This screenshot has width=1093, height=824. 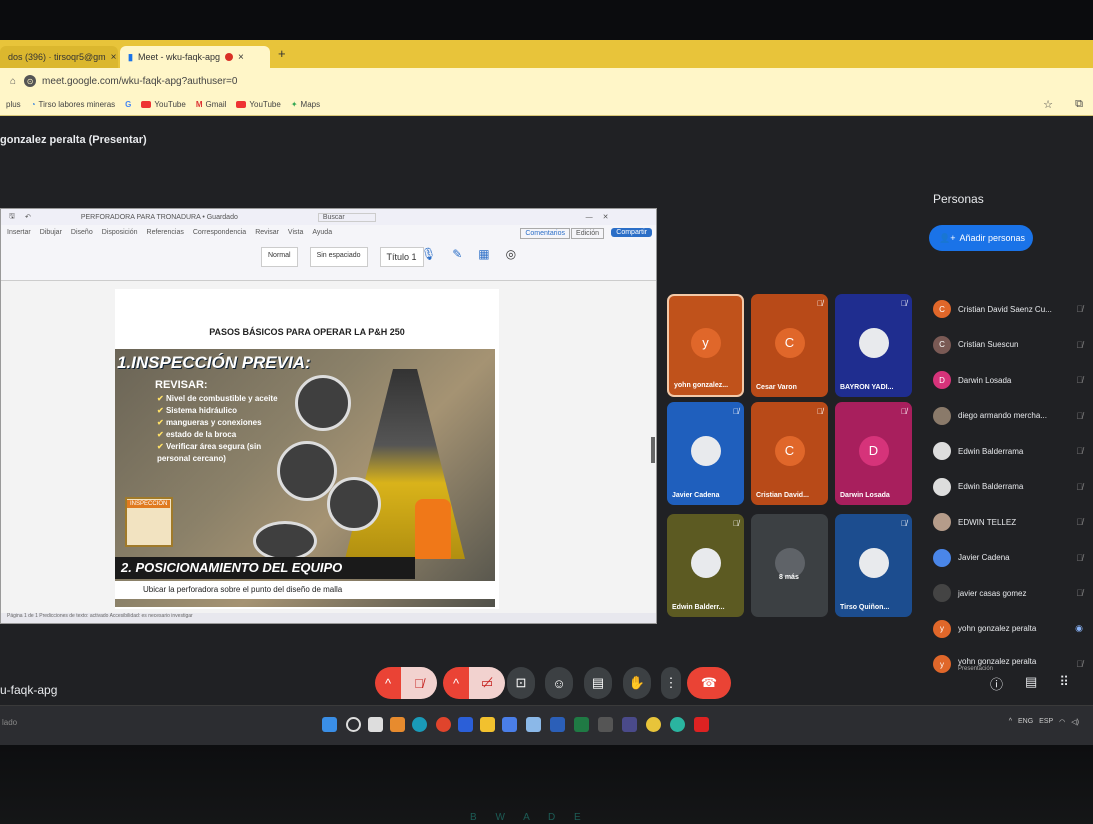 I want to click on reactions-button: ☺, so click(x=559, y=683).